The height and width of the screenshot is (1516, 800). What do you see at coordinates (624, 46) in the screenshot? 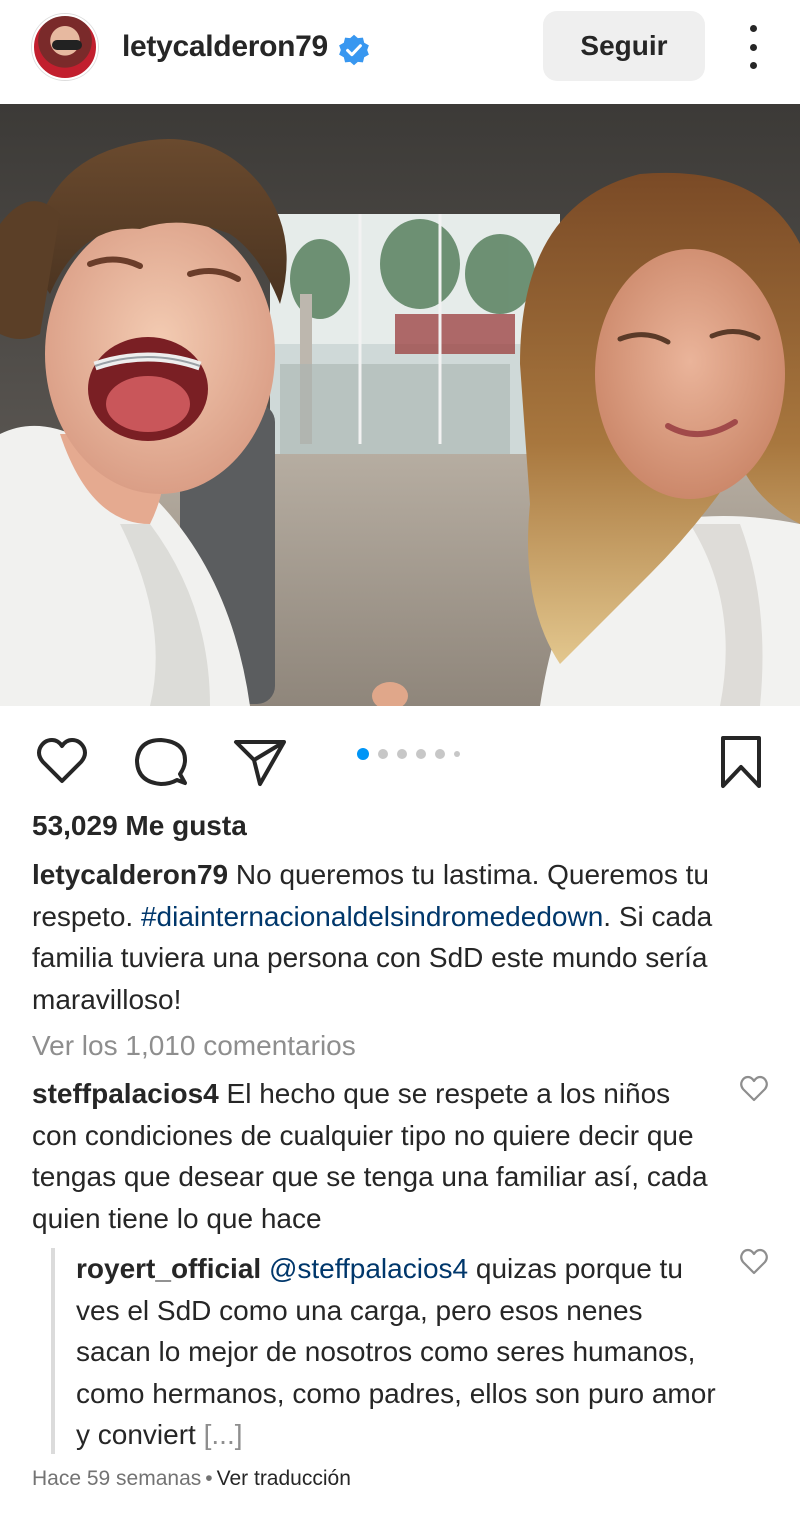
I see `follow-button: Seguir` at bounding box center [624, 46].